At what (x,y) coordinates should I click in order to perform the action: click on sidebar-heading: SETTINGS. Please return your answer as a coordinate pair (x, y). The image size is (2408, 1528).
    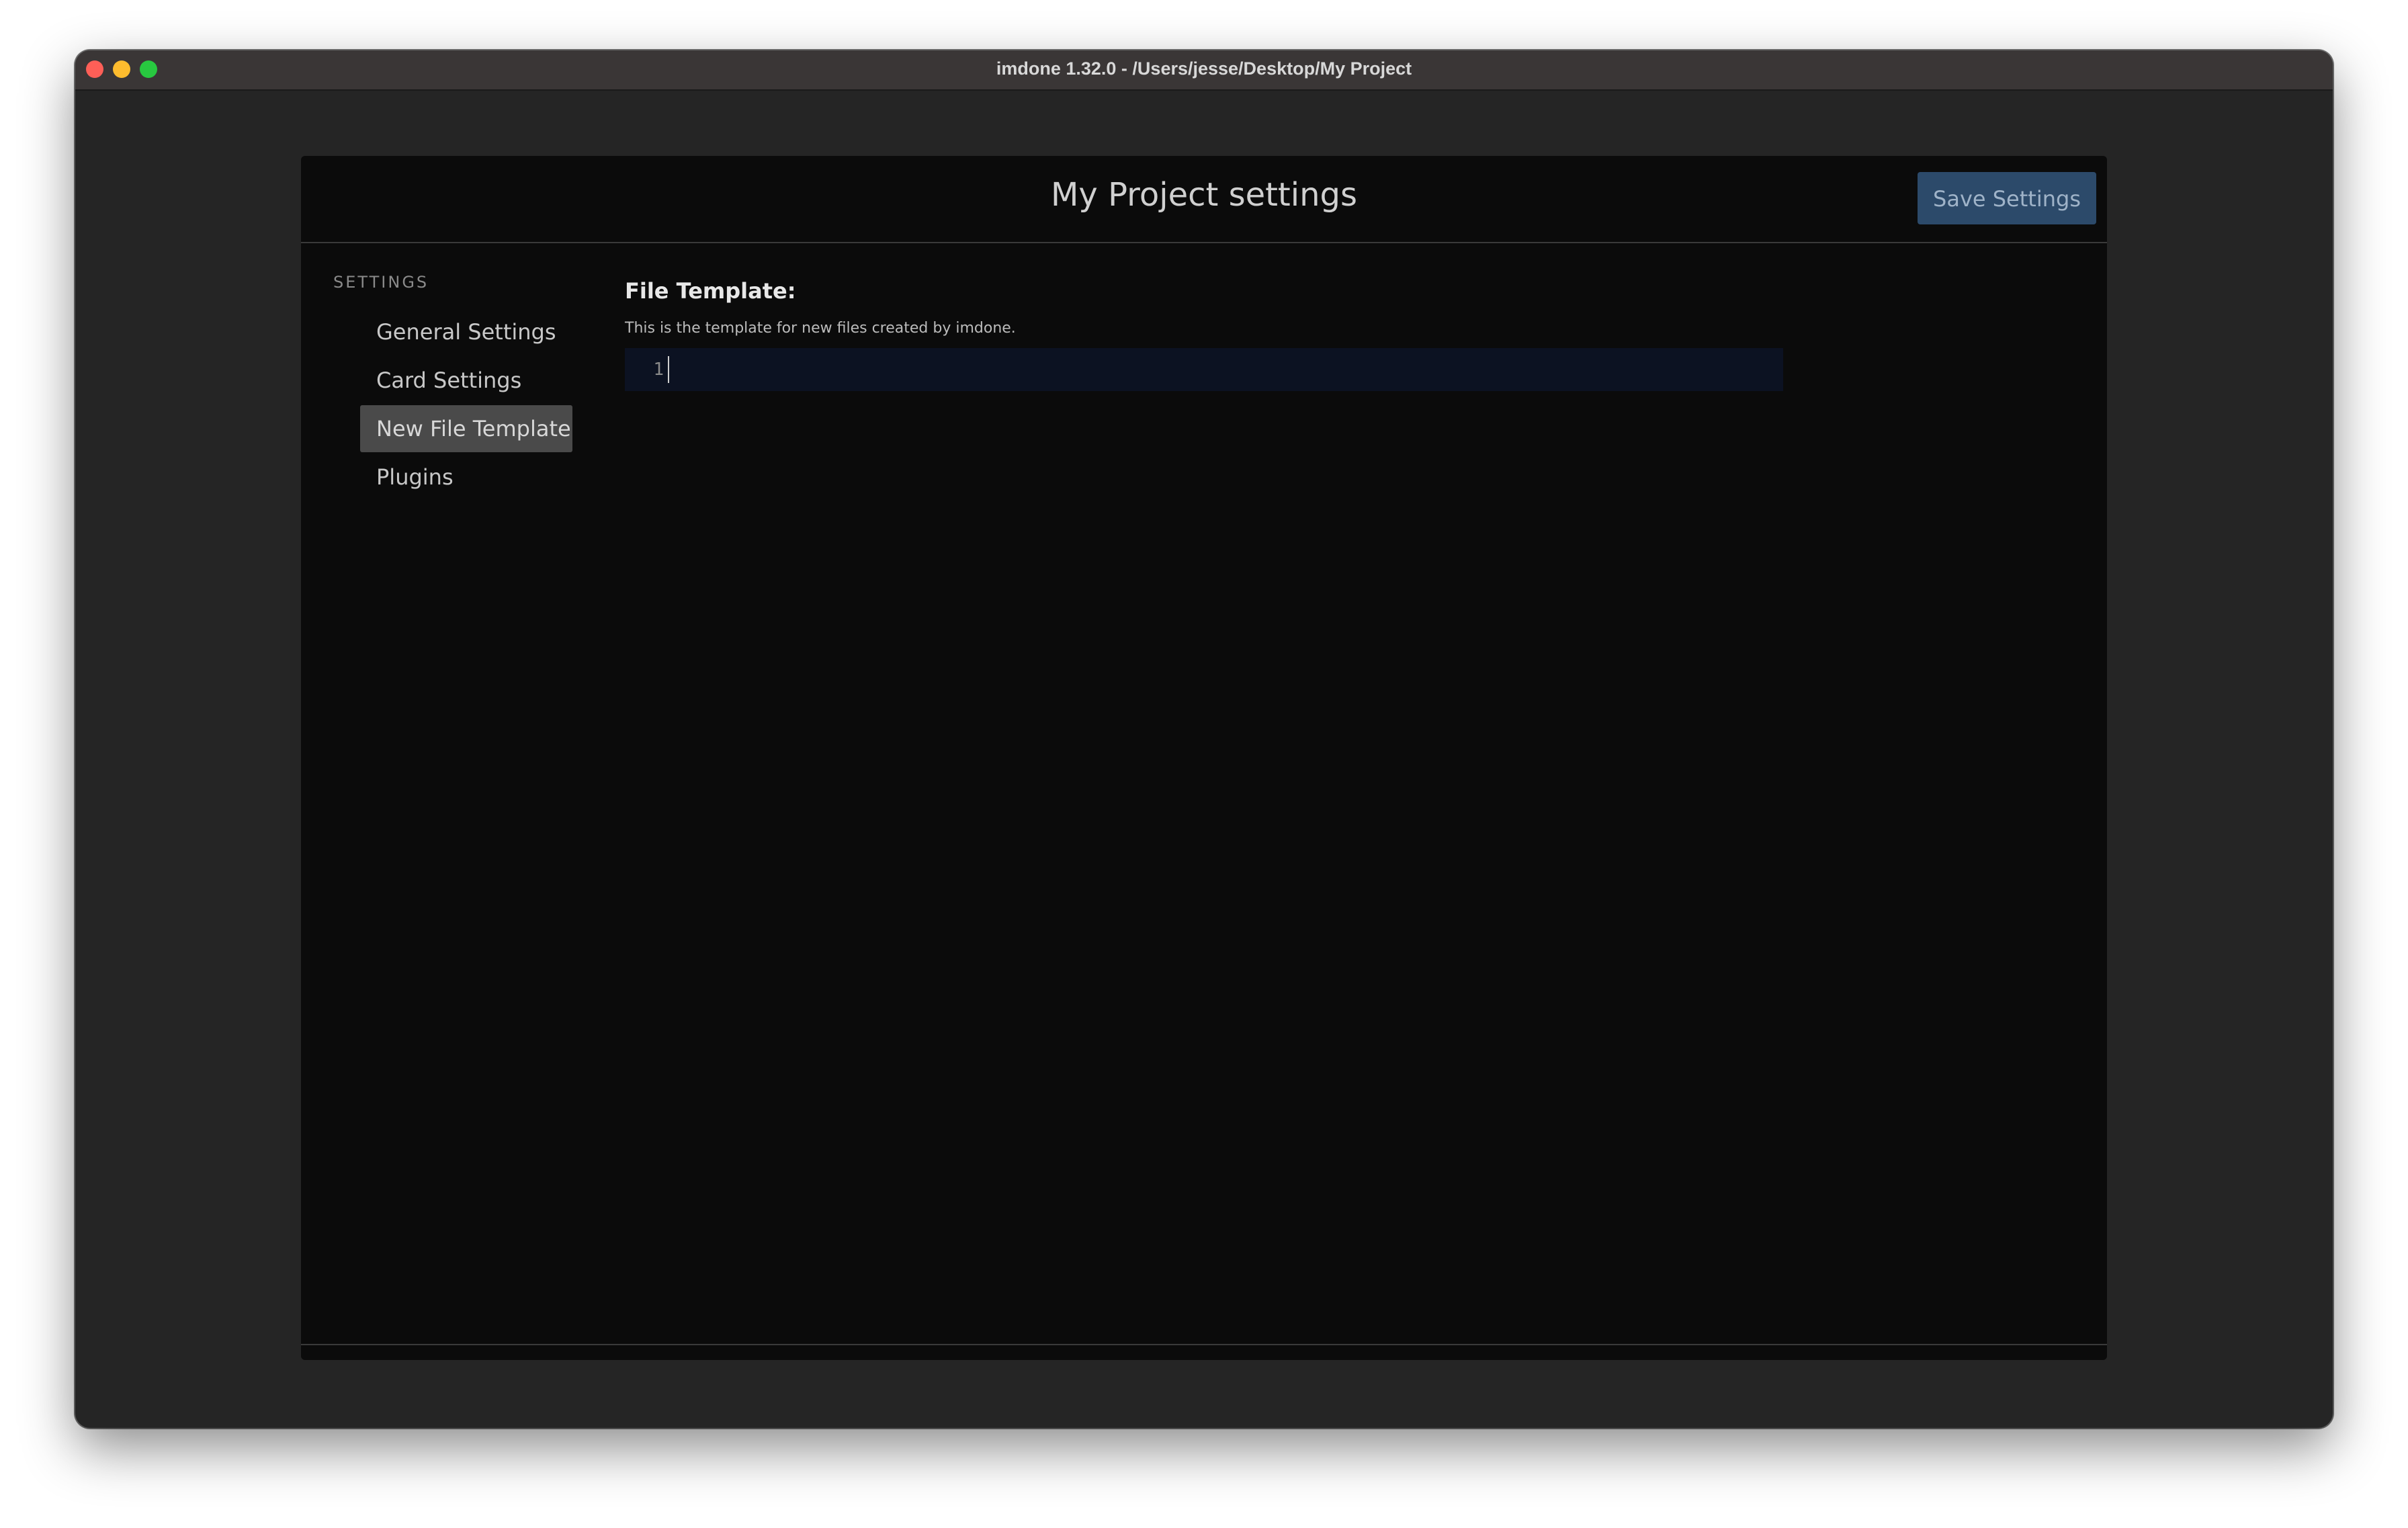
    Looking at the image, I should click on (381, 282).